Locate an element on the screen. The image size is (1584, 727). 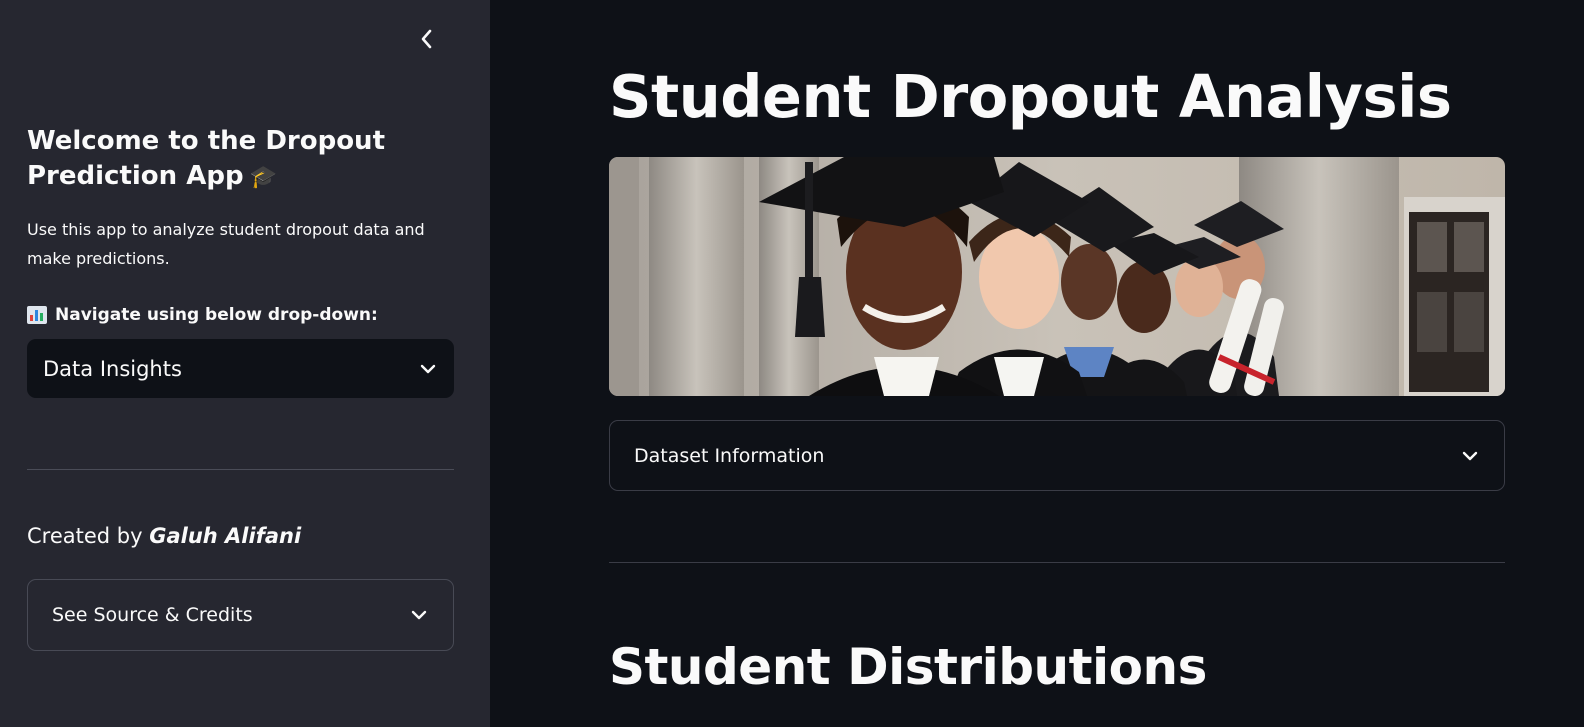
collapse-sidebar-button is located at coordinates (427, 39).